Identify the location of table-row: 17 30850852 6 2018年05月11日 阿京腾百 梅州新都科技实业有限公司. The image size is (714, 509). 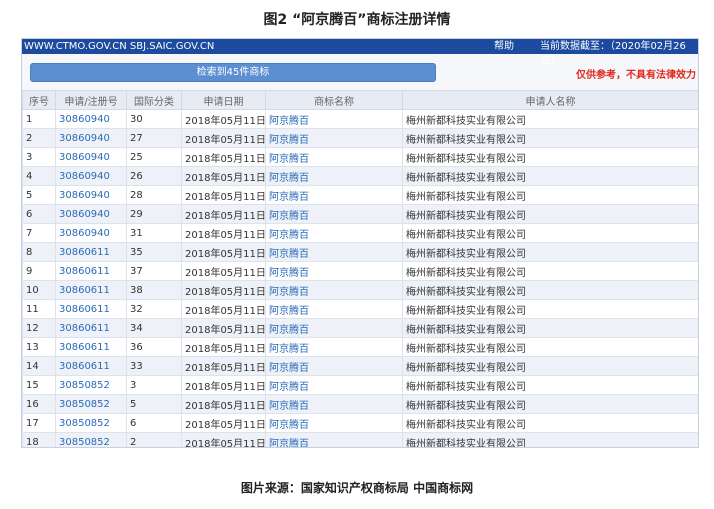
(360, 423).